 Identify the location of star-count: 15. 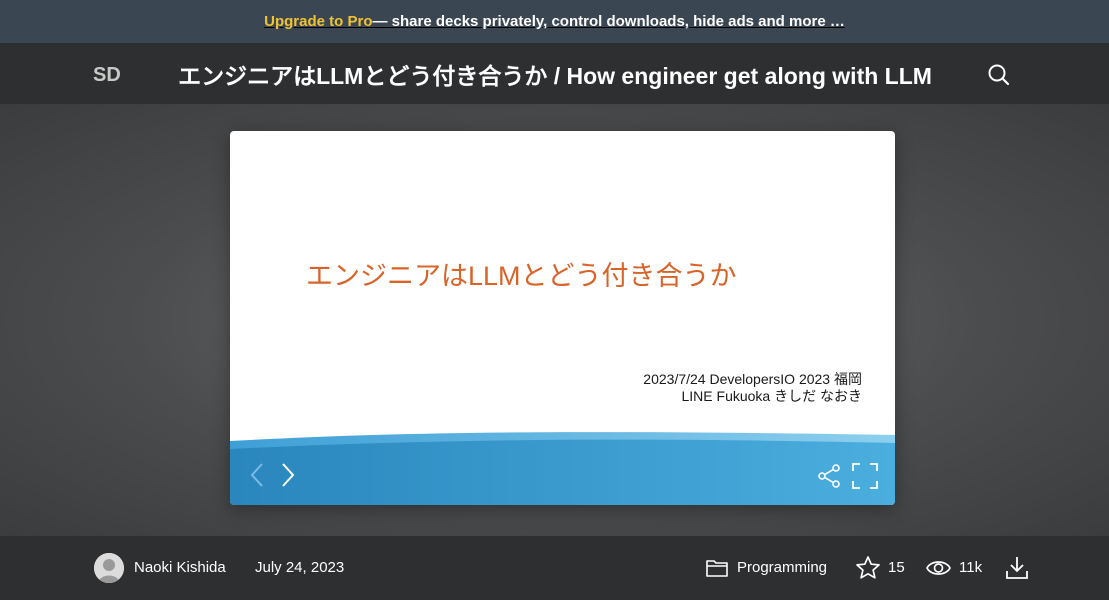
(896, 567).